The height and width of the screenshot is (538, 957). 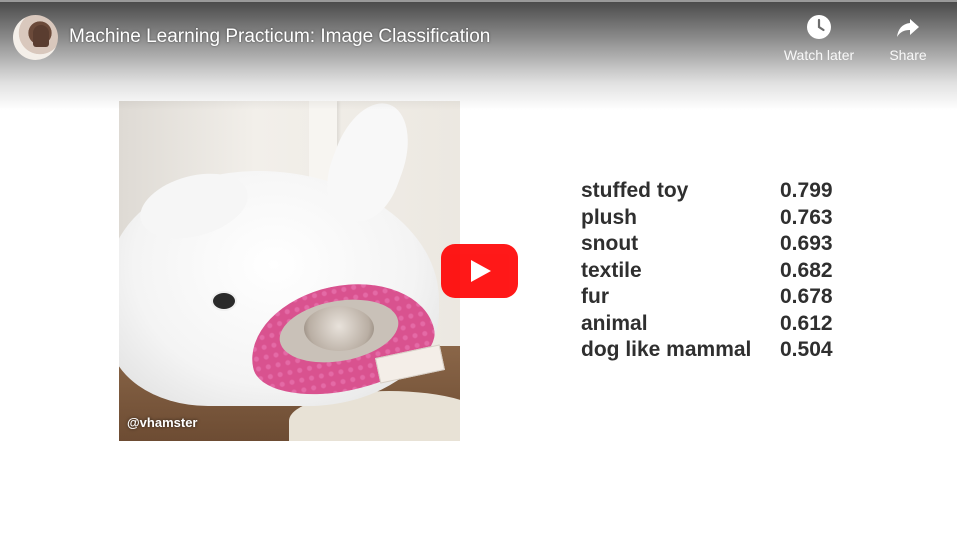 What do you see at coordinates (162, 422) in the screenshot?
I see `photo-credit: @vhamster` at bounding box center [162, 422].